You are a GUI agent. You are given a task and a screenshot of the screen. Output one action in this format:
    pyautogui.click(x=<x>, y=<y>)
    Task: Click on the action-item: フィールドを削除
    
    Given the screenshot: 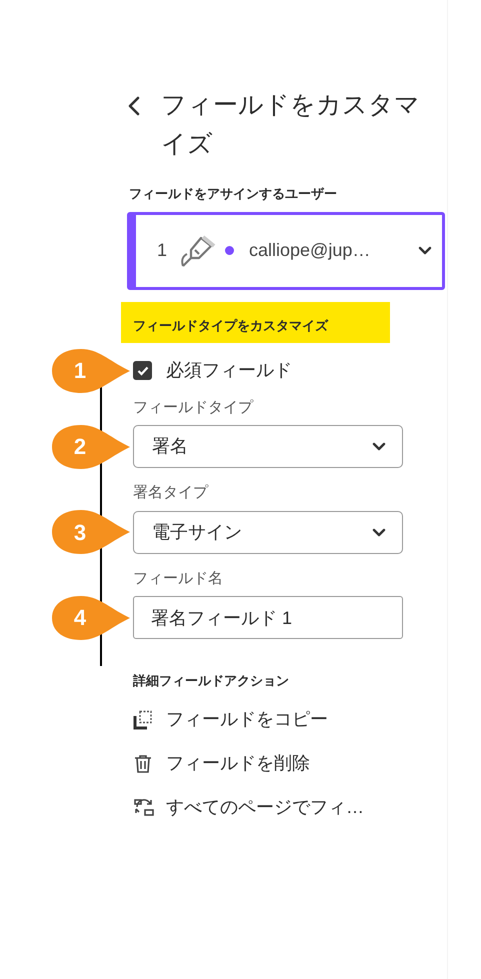 What is the action you would take?
    pyautogui.click(x=221, y=763)
    